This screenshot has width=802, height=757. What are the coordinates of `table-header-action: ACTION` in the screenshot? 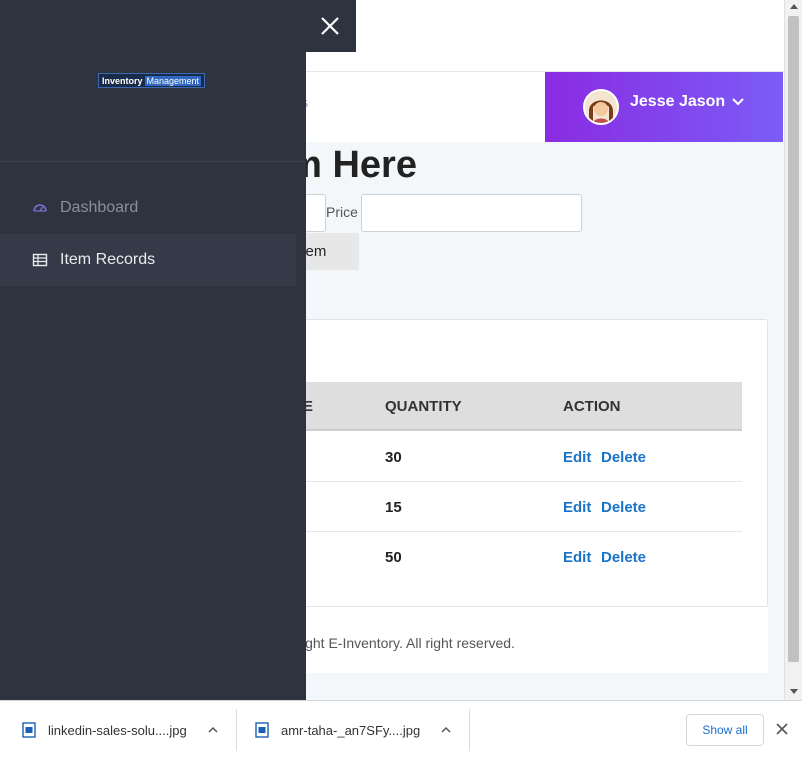 It's located at (592, 406).